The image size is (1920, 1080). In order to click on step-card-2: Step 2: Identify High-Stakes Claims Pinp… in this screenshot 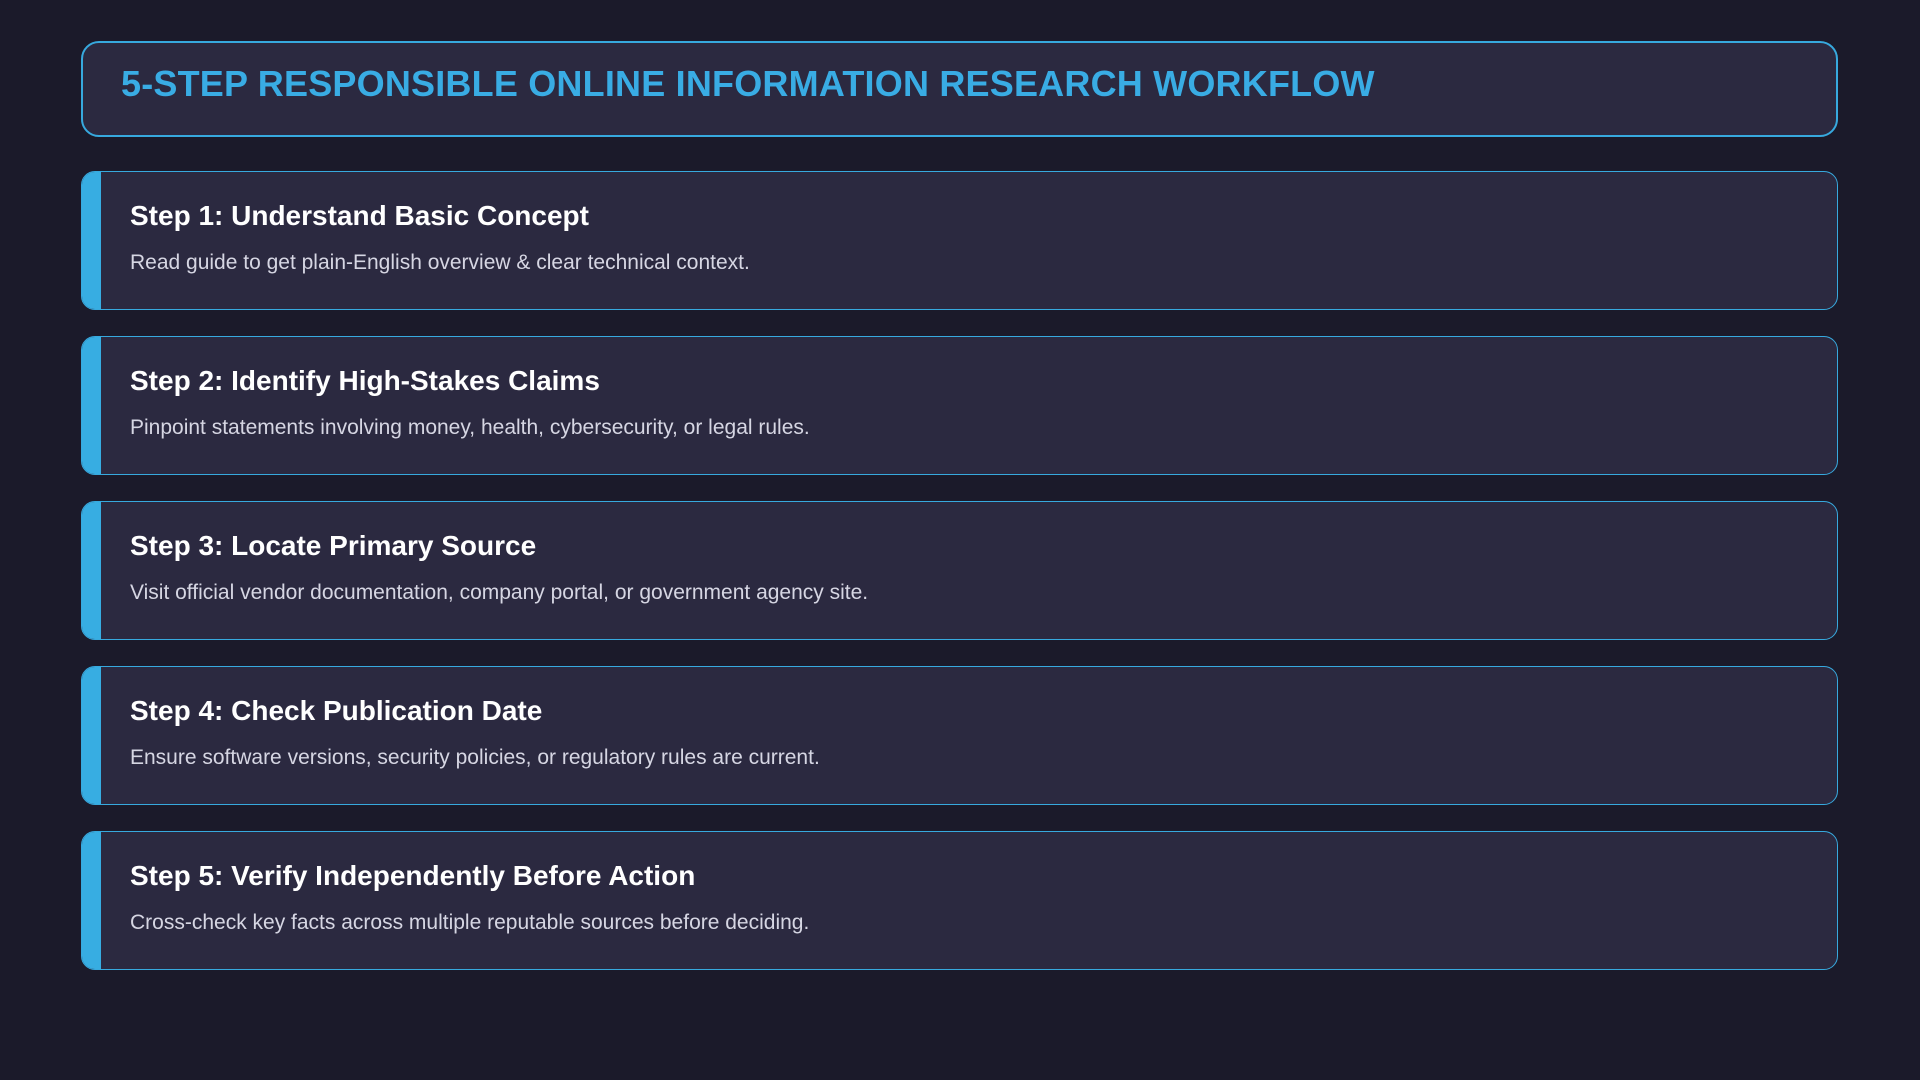, I will do `click(959, 405)`.